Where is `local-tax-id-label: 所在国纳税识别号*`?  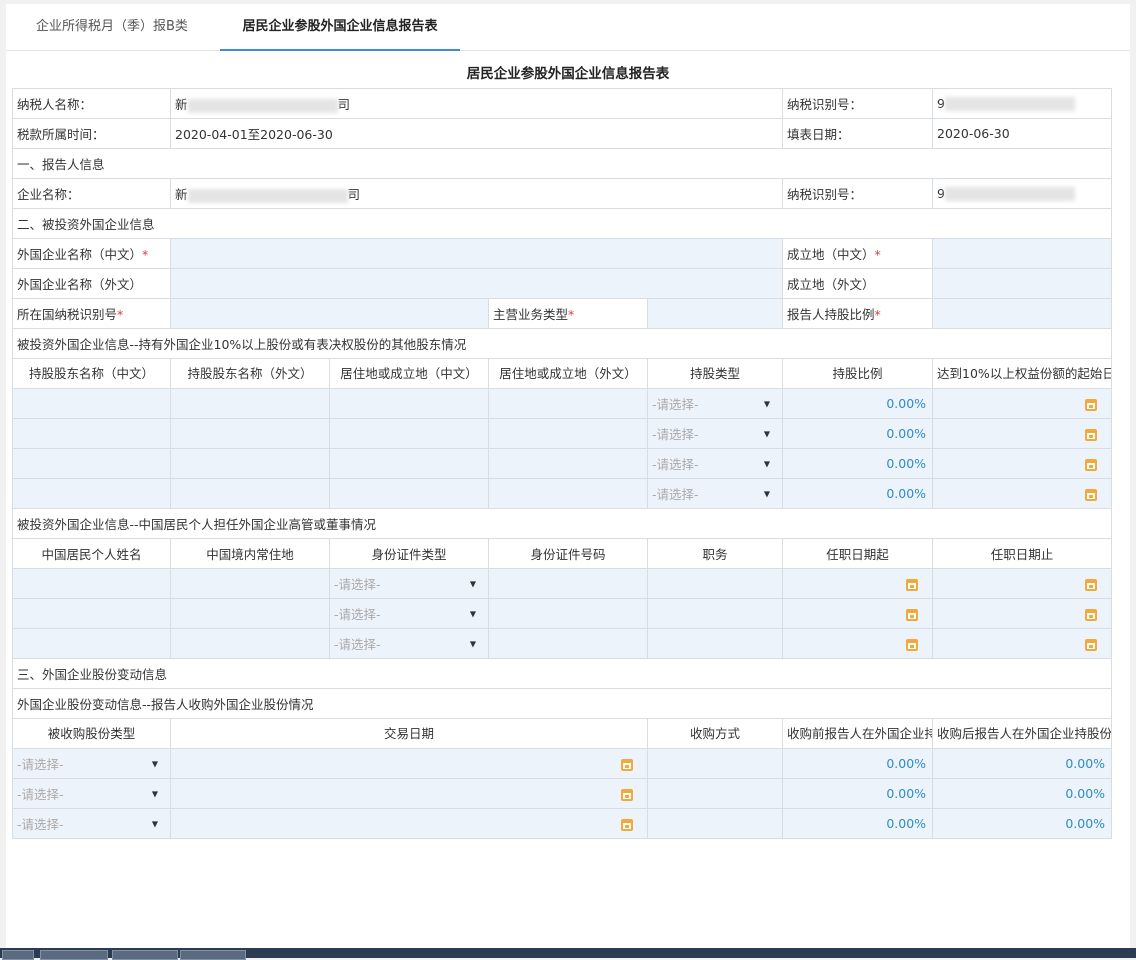
local-tax-id-label: 所在国纳税识别号* is located at coordinates (91, 313).